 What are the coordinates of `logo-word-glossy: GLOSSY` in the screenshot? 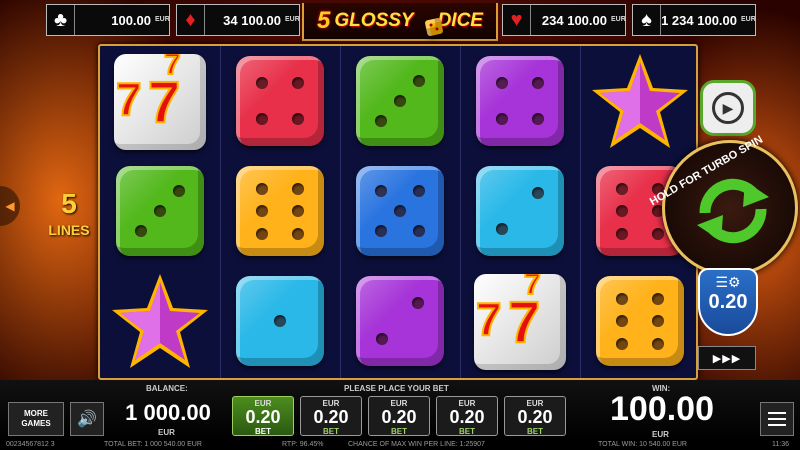 It's located at (374, 20).